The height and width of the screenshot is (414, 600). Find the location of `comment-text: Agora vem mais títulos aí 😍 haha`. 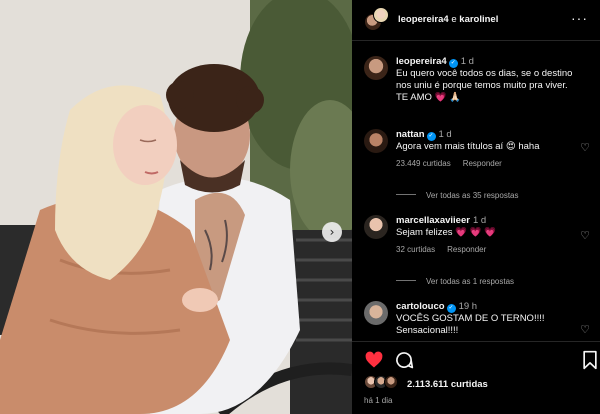

comment-text: Agora vem mais títulos aí 😍 haha is located at coordinates (468, 146).